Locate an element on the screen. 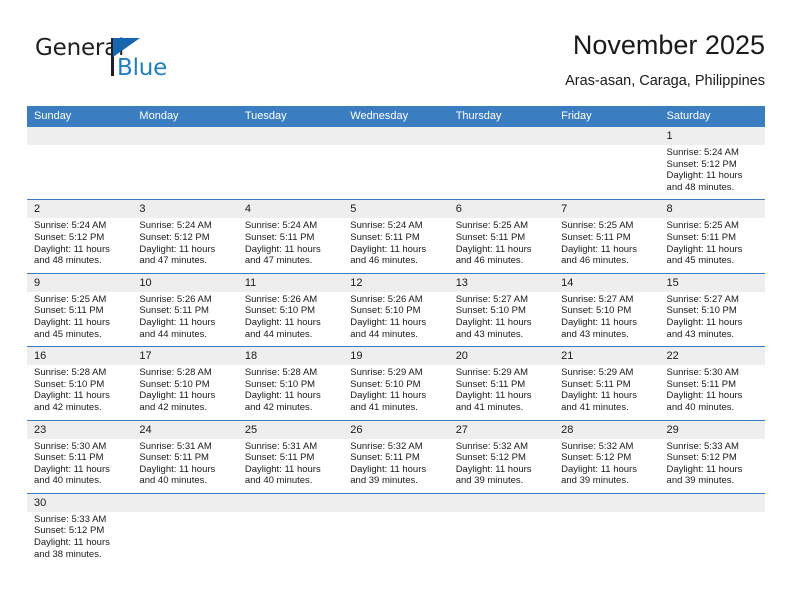 The height and width of the screenshot is (612, 792). day-number: 23 is located at coordinates (80, 429).